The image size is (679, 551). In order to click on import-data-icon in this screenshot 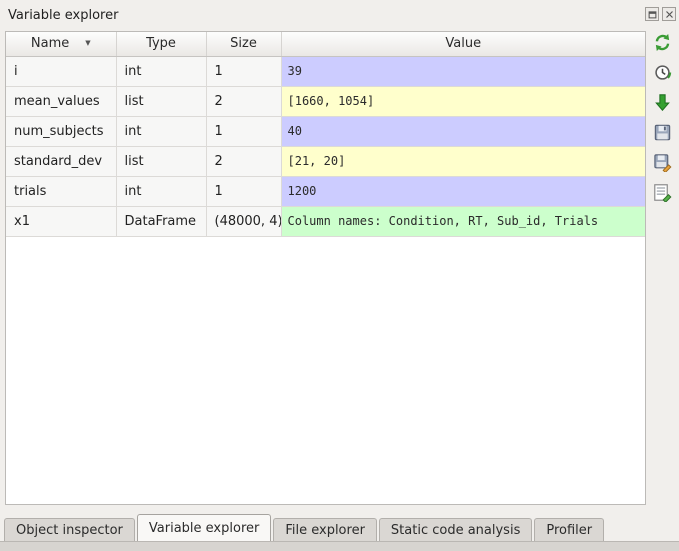, I will do `click(663, 102)`.